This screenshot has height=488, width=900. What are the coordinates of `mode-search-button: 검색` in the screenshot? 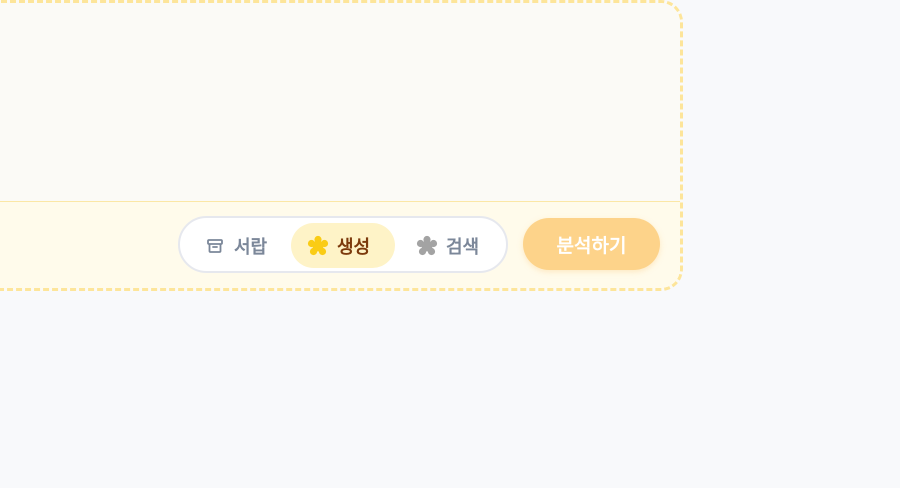 It's located at (461, 245).